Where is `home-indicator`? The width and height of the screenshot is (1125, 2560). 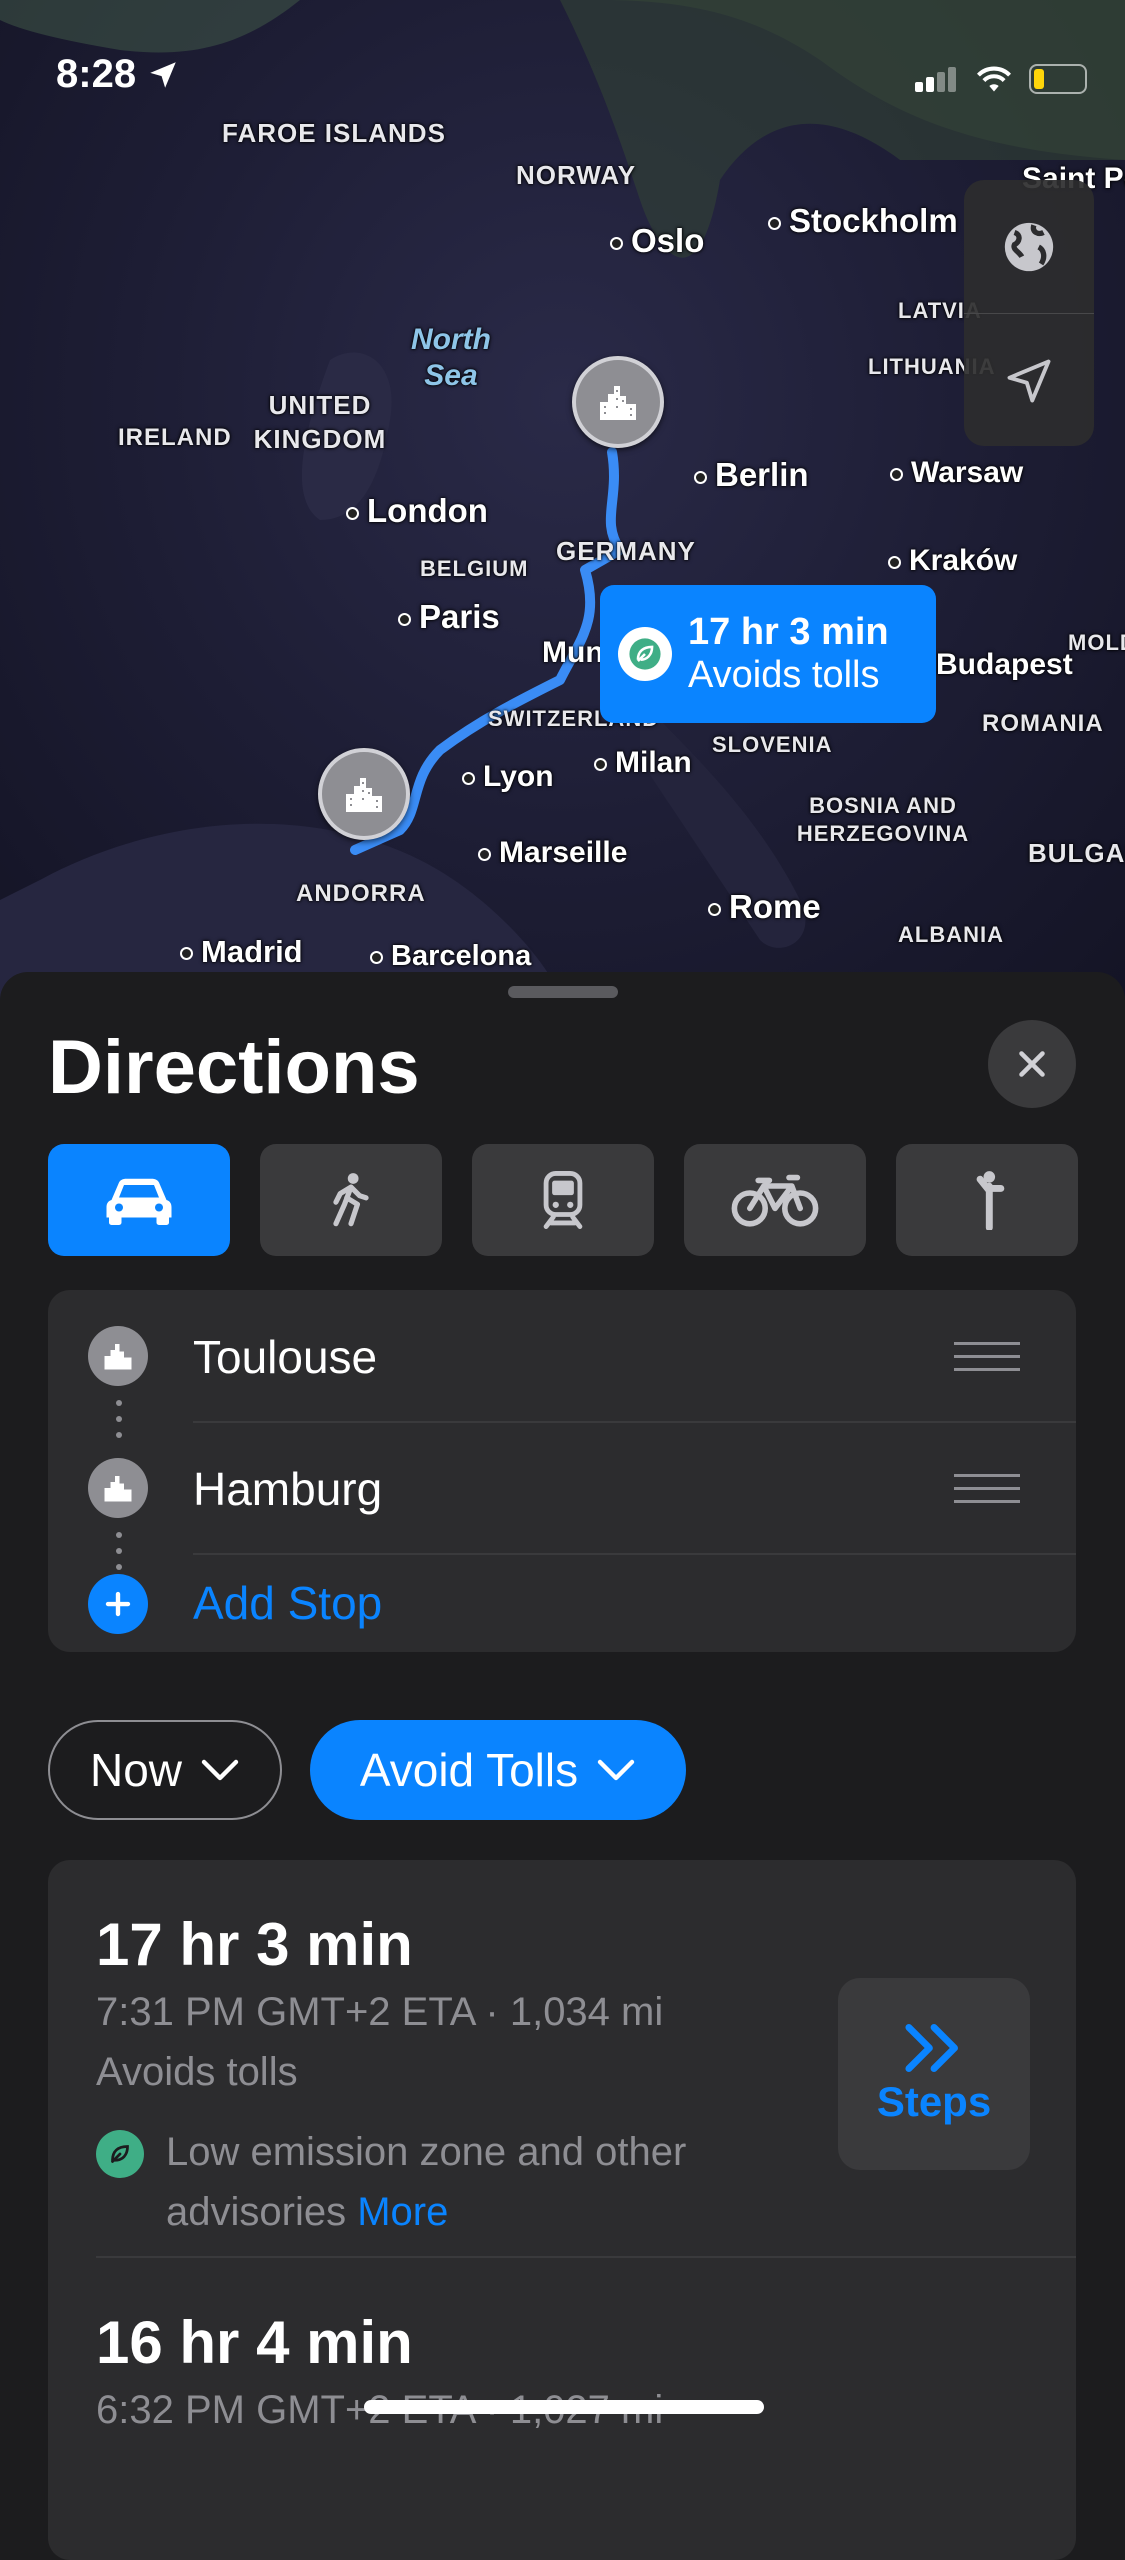
home-indicator is located at coordinates (564, 2407).